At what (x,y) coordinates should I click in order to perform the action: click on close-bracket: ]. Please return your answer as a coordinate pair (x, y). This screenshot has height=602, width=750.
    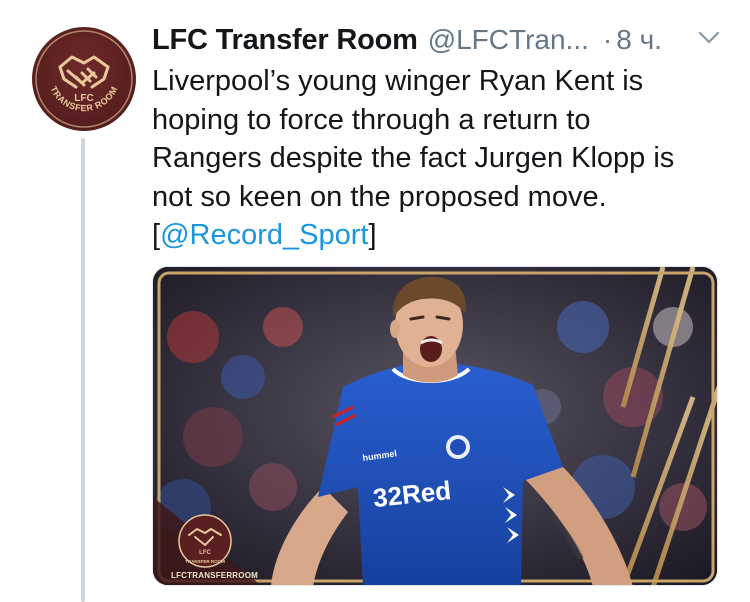
    Looking at the image, I should click on (372, 235).